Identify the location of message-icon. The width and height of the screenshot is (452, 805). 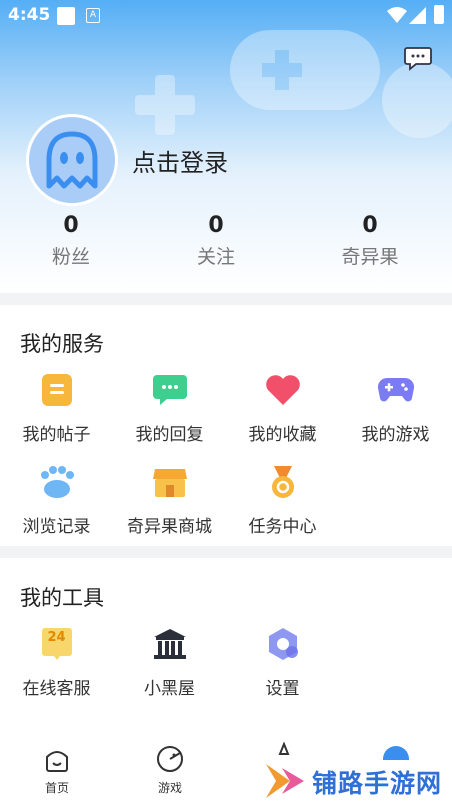
(418, 58).